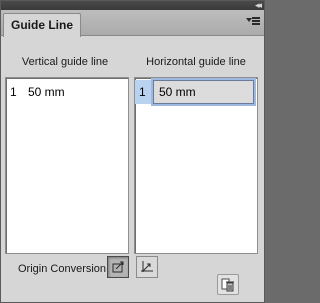  Describe the element at coordinates (203, 92) in the screenshot. I see `guide-value-edit-field: 50 mm` at that location.